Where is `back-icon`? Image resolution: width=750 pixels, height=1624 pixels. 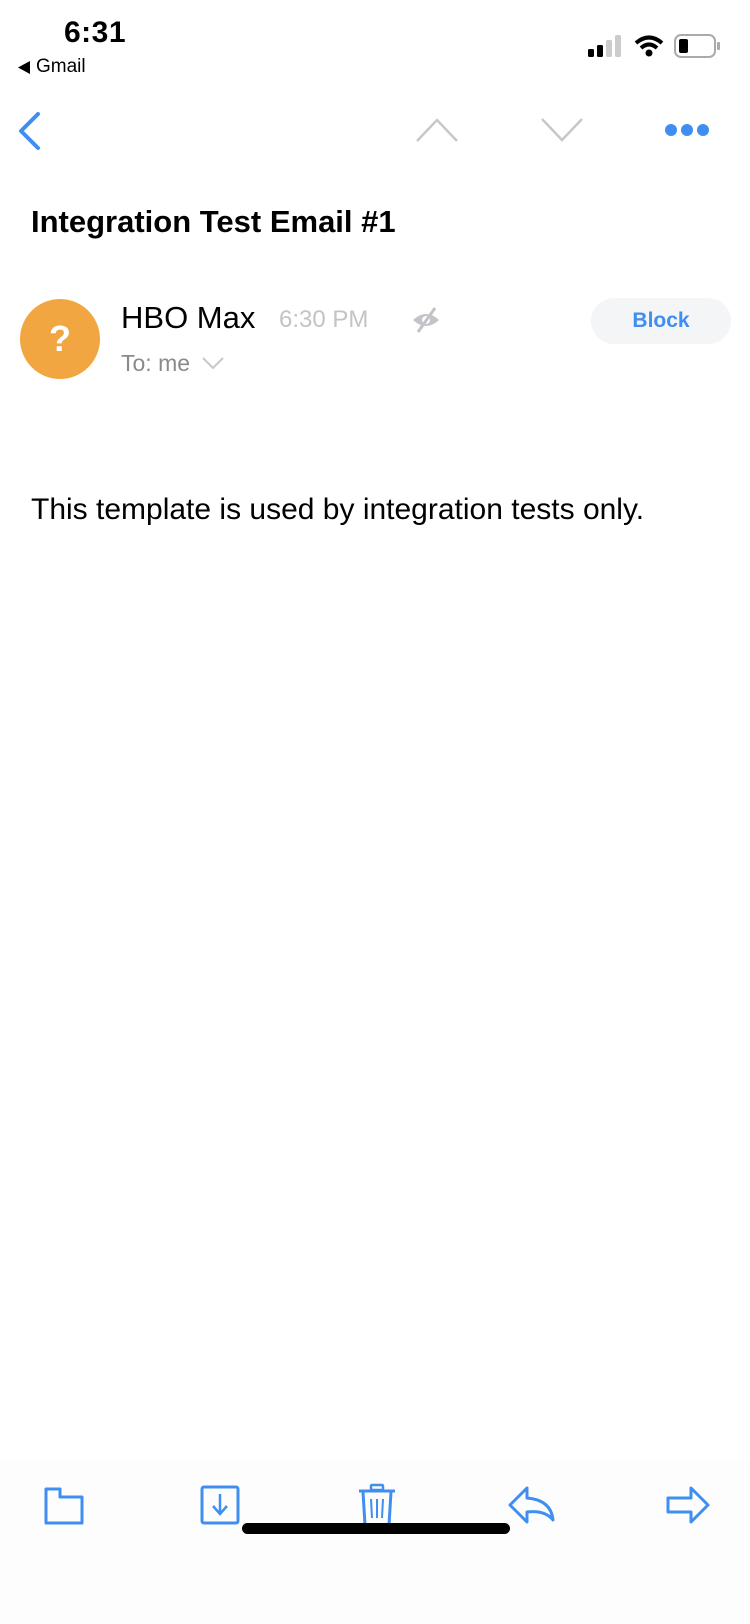
back-icon is located at coordinates (29, 131).